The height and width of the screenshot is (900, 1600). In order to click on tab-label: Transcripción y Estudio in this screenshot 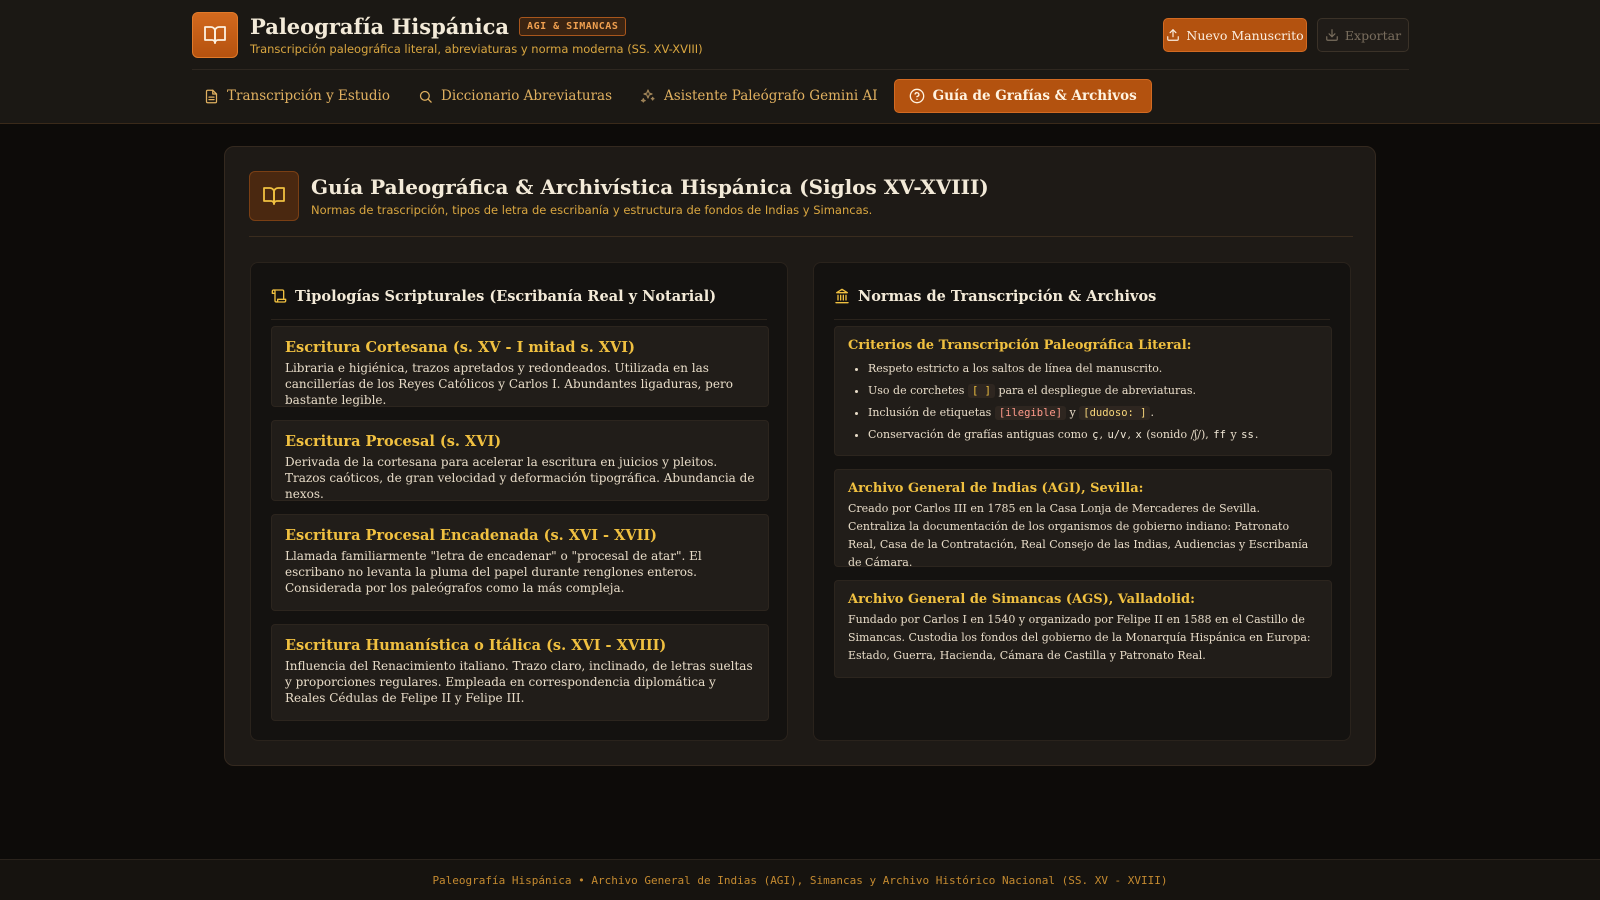, I will do `click(309, 96)`.